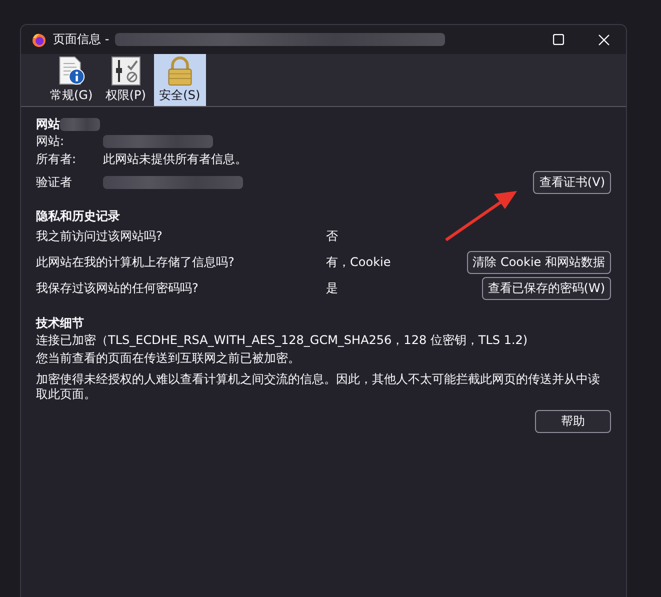 This screenshot has height=597, width=661. I want to click on info-text: 加密使得未经授权的人难以查看计算机之间交流的信息。因此，其他人不太可能拦截此网页的传送并从中读取此页面。, so click(318, 387).